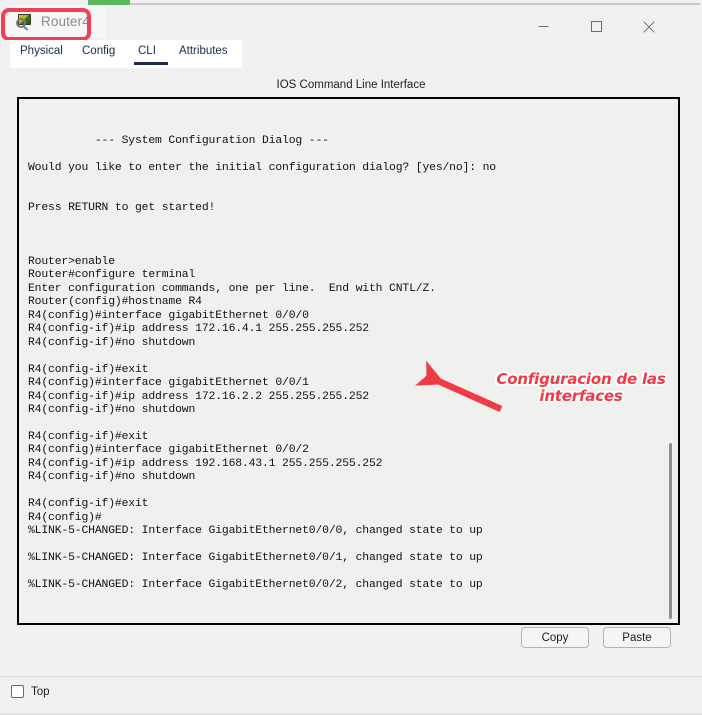 Image resolution: width=702 pixels, height=715 pixels. Describe the element at coordinates (40, 691) in the screenshot. I see `top-checkbox-label: Top` at that location.